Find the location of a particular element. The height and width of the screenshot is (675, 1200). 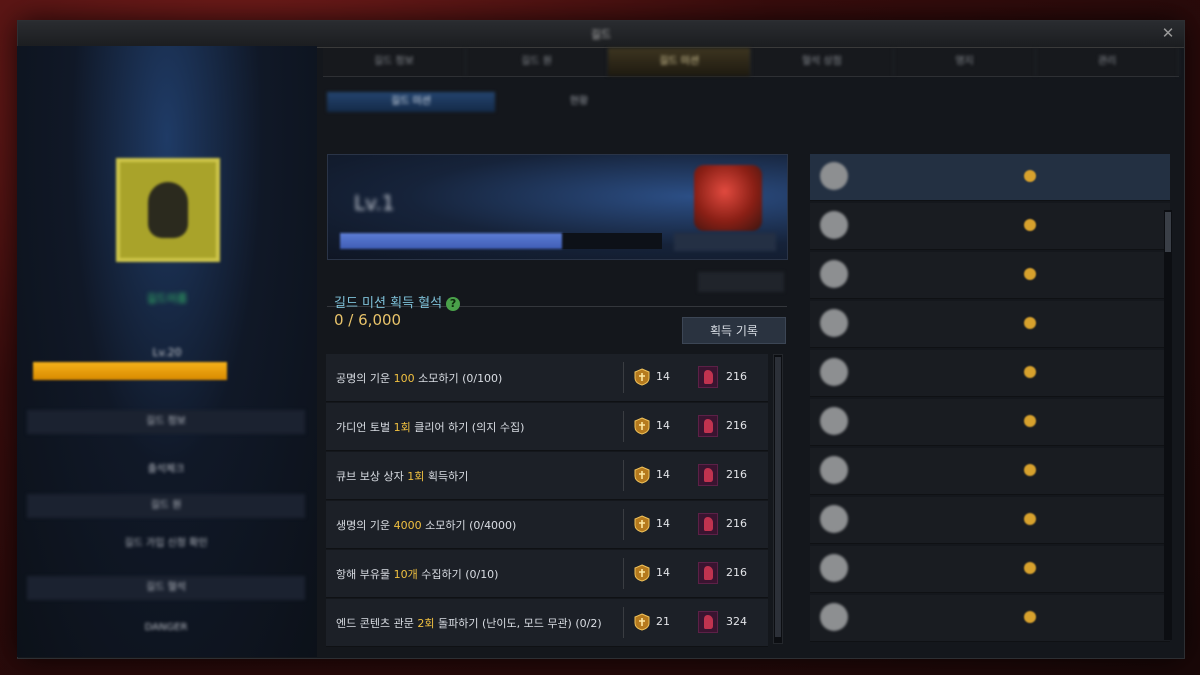

mission-level-progress-fill is located at coordinates (451, 241).